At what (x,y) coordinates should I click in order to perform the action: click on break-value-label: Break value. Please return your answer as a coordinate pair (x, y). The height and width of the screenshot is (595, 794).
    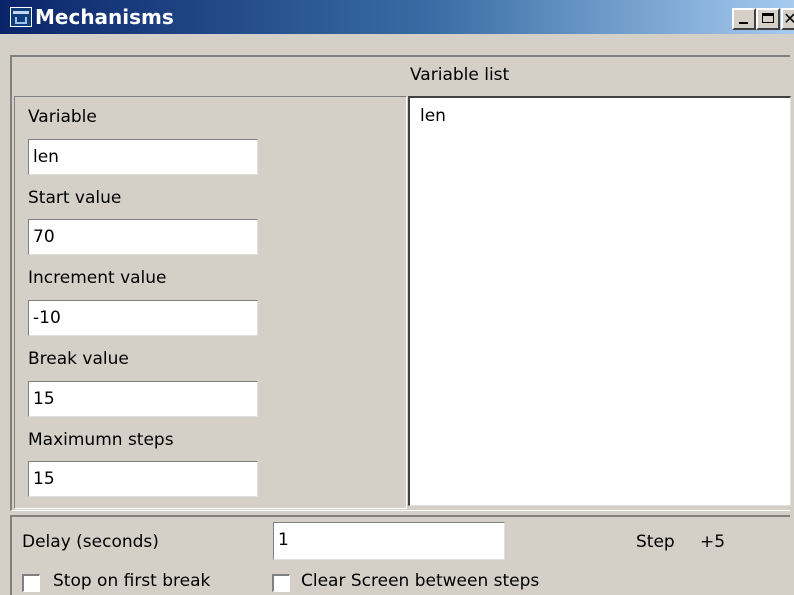
    Looking at the image, I should click on (78, 359).